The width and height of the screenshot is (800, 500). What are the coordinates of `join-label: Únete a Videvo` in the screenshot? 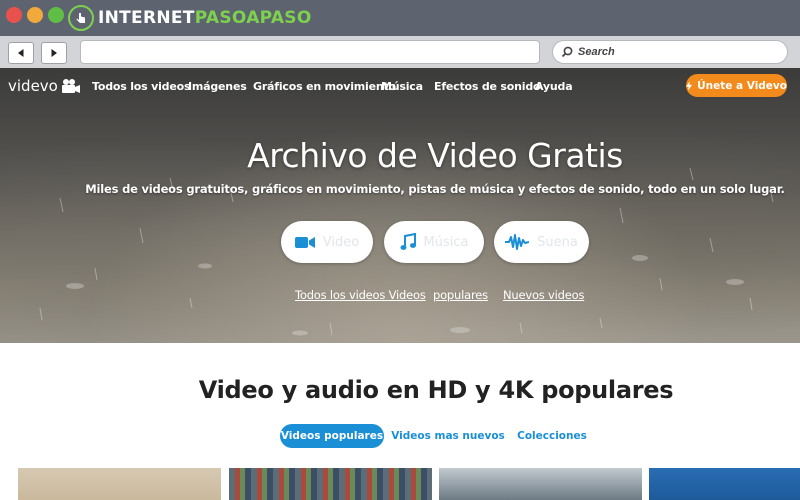 It's located at (742, 85).